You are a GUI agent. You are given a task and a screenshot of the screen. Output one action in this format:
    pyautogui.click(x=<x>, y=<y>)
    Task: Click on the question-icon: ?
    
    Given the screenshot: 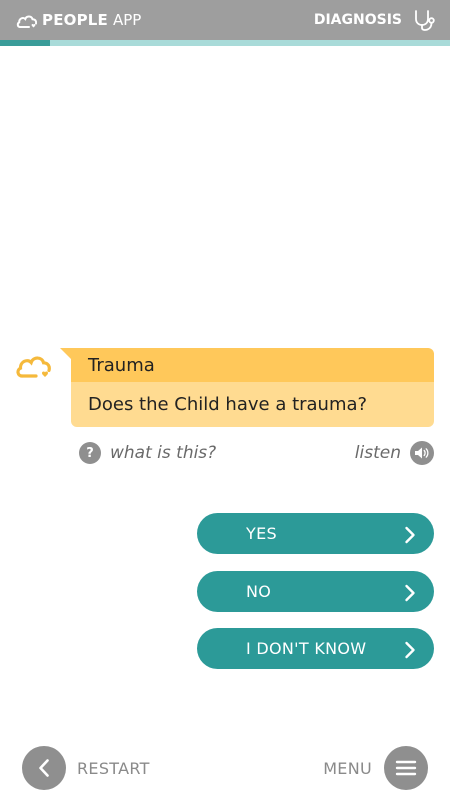 What is the action you would take?
    pyautogui.click(x=90, y=453)
    